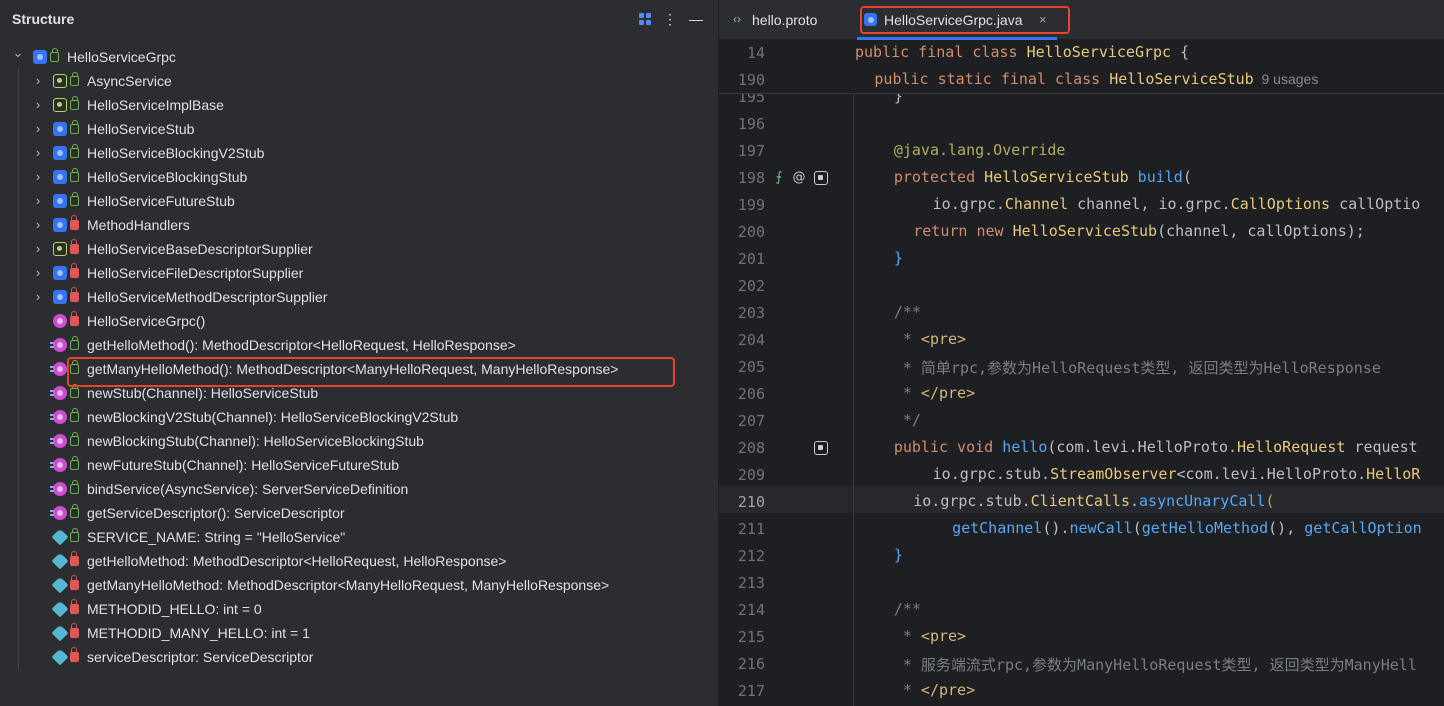 The width and height of the screenshot is (1444, 706). I want to click on tree-item: serviceDescriptor: ServiceDescriptor, so click(359, 657).